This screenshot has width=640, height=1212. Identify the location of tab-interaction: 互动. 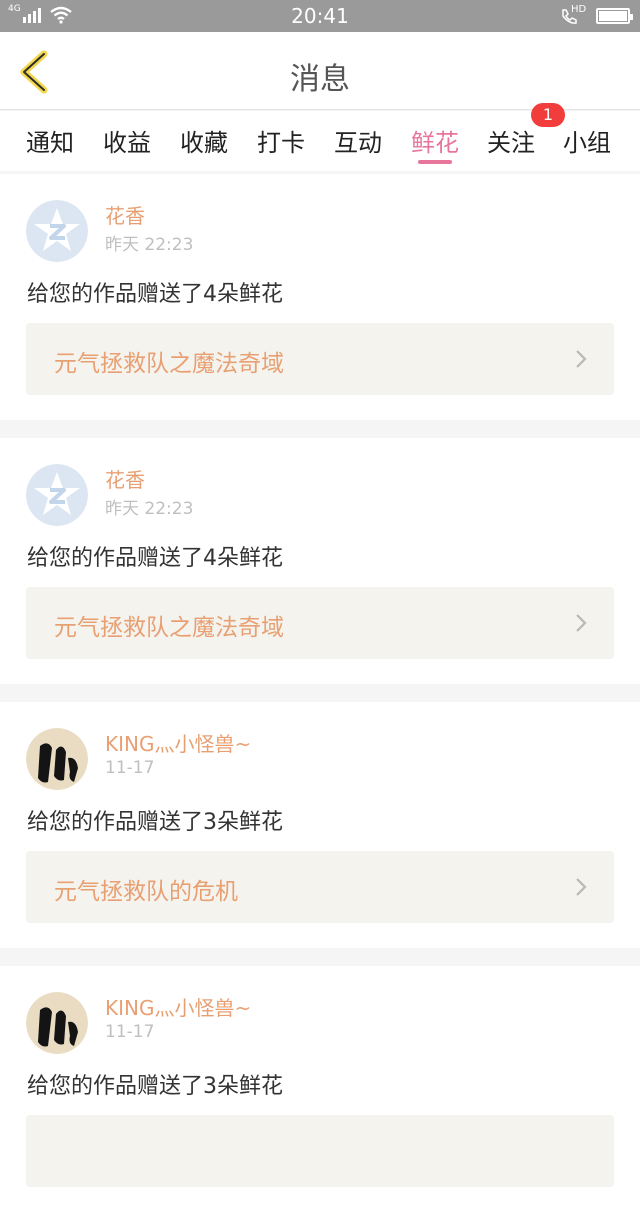
(358, 140).